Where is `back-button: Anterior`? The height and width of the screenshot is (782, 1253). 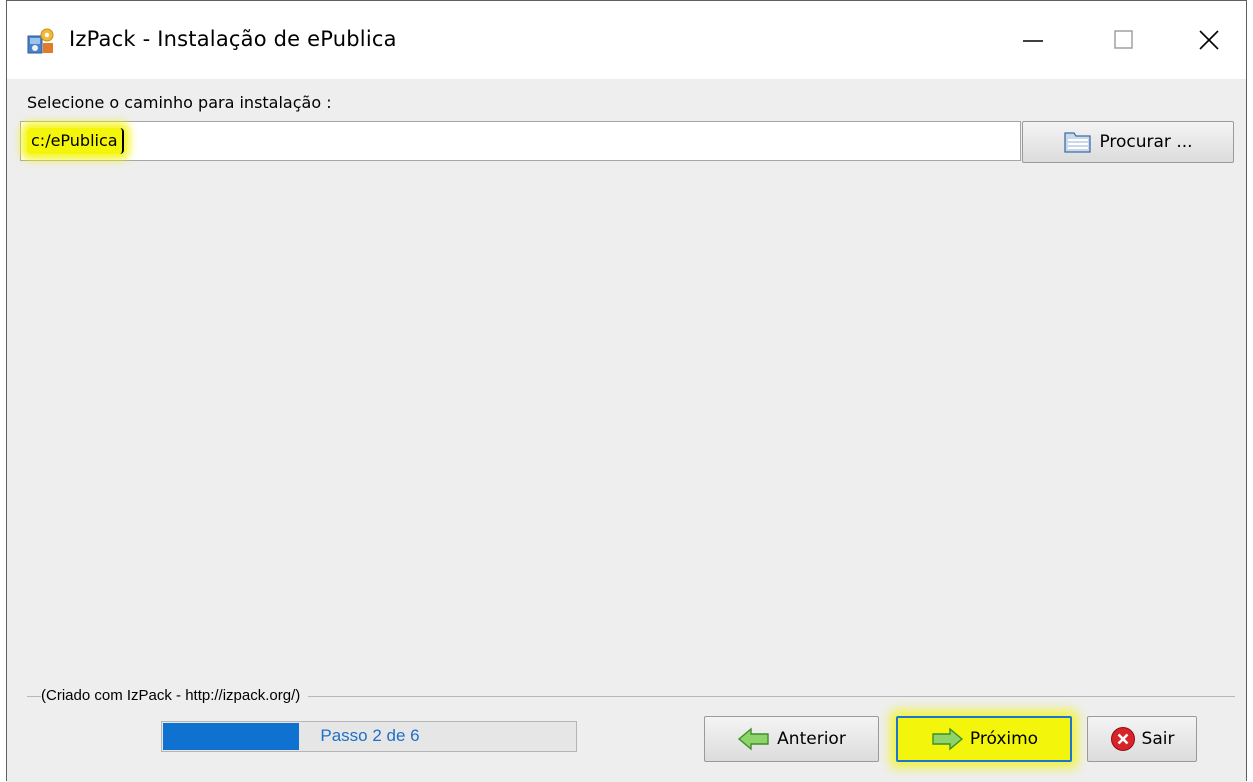
back-button: Anterior is located at coordinates (791, 739).